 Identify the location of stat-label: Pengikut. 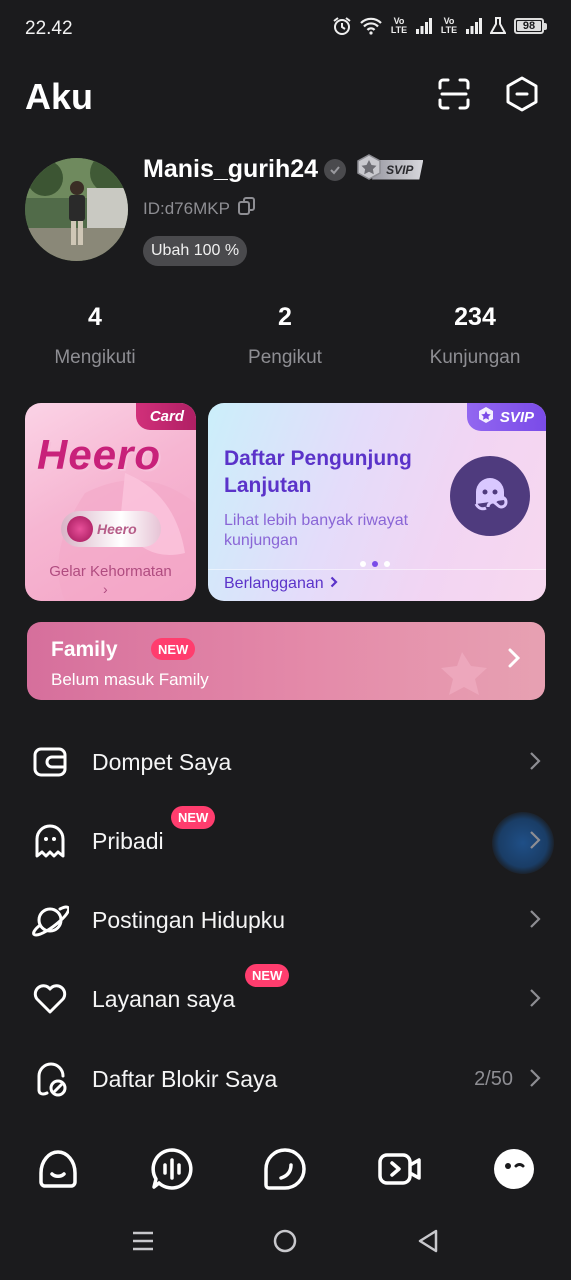
(285, 357).